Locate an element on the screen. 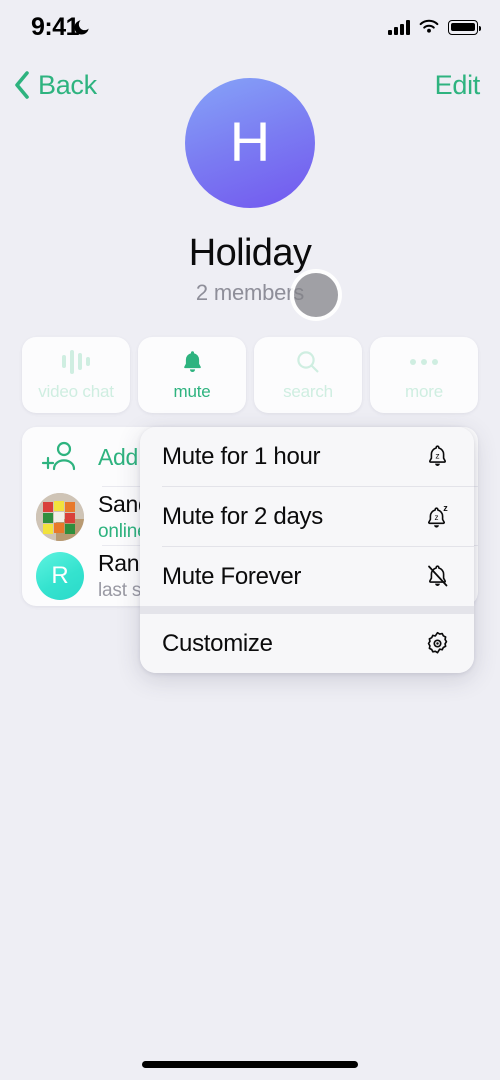  rubiks-cube-photo is located at coordinates (60, 516).